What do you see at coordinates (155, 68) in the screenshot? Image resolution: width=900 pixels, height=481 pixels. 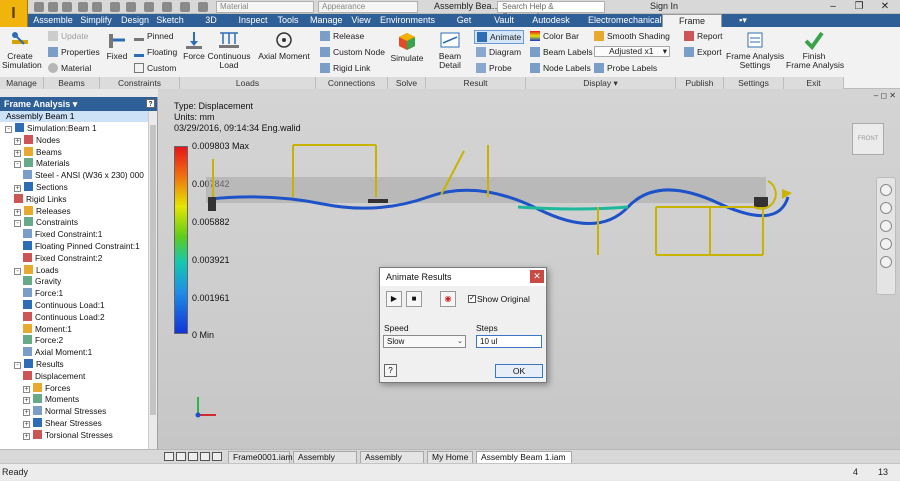 I see `custom-constraint-button: Custom` at bounding box center [155, 68].